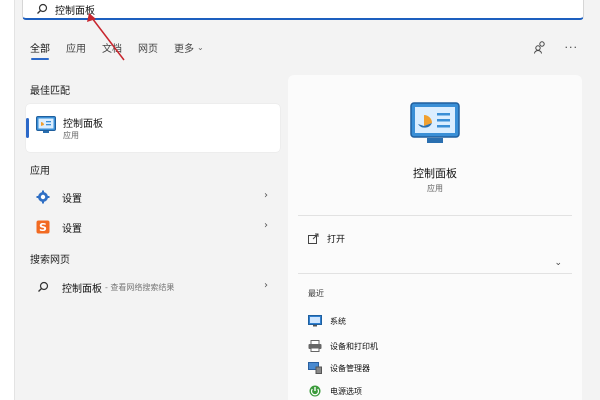 Image resolution: width=600 pixels, height=400 pixels. Describe the element at coordinates (435, 173) in the screenshot. I see `details-title: 控制面板` at that location.